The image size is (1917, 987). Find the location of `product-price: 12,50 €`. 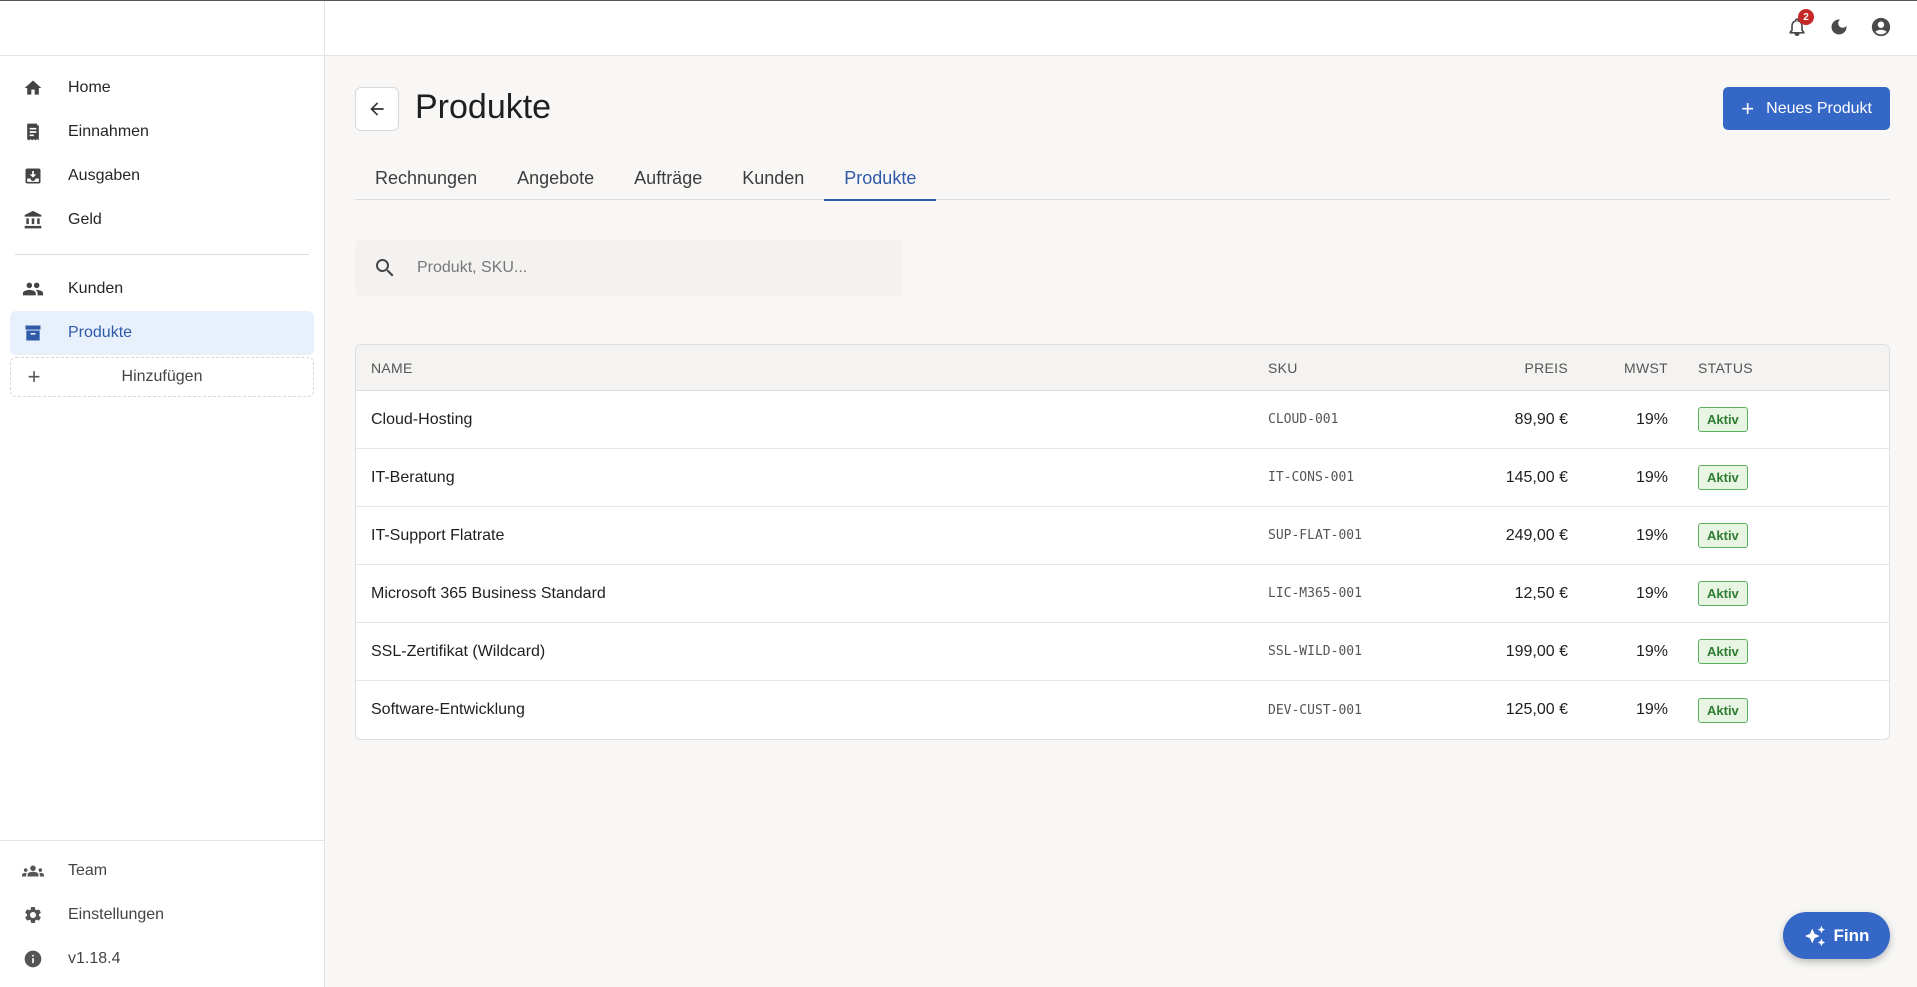

product-price: 12,50 € is located at coordinates (1541, 593).